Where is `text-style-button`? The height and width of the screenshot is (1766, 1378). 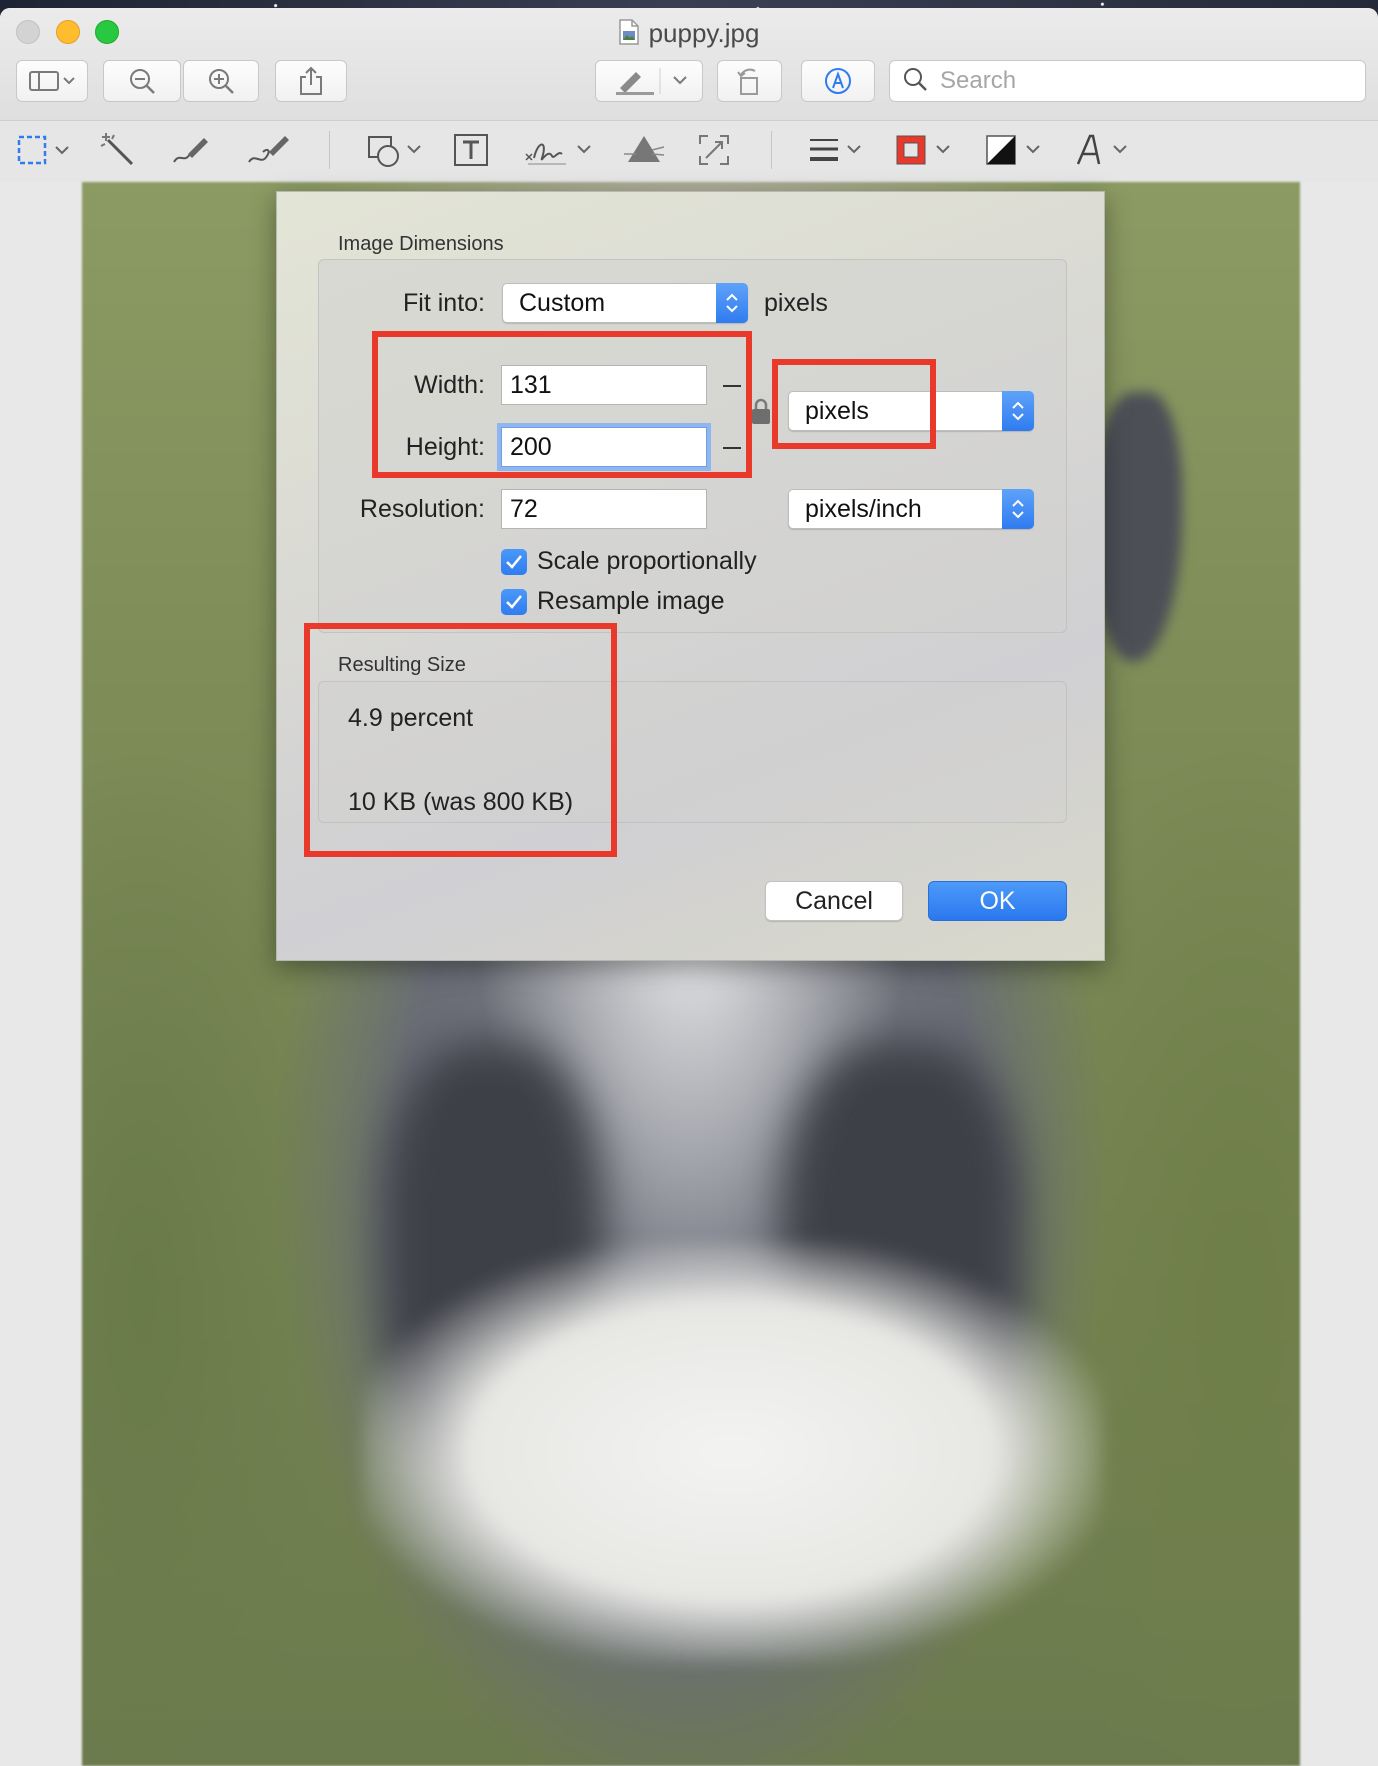
text-style-button is located at coordinates (1105, 152).